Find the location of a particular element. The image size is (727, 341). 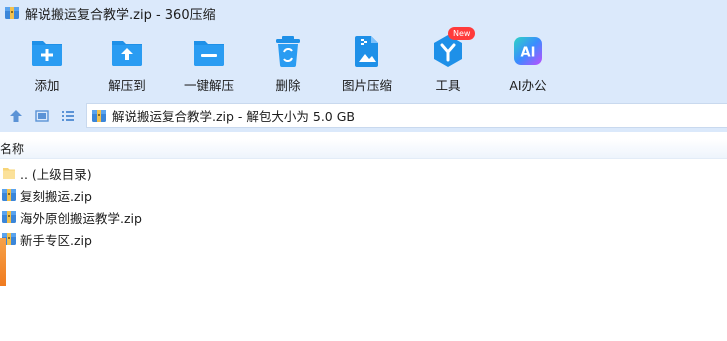

list-item: 新手专区.zip is located at coordinates (363, 239).